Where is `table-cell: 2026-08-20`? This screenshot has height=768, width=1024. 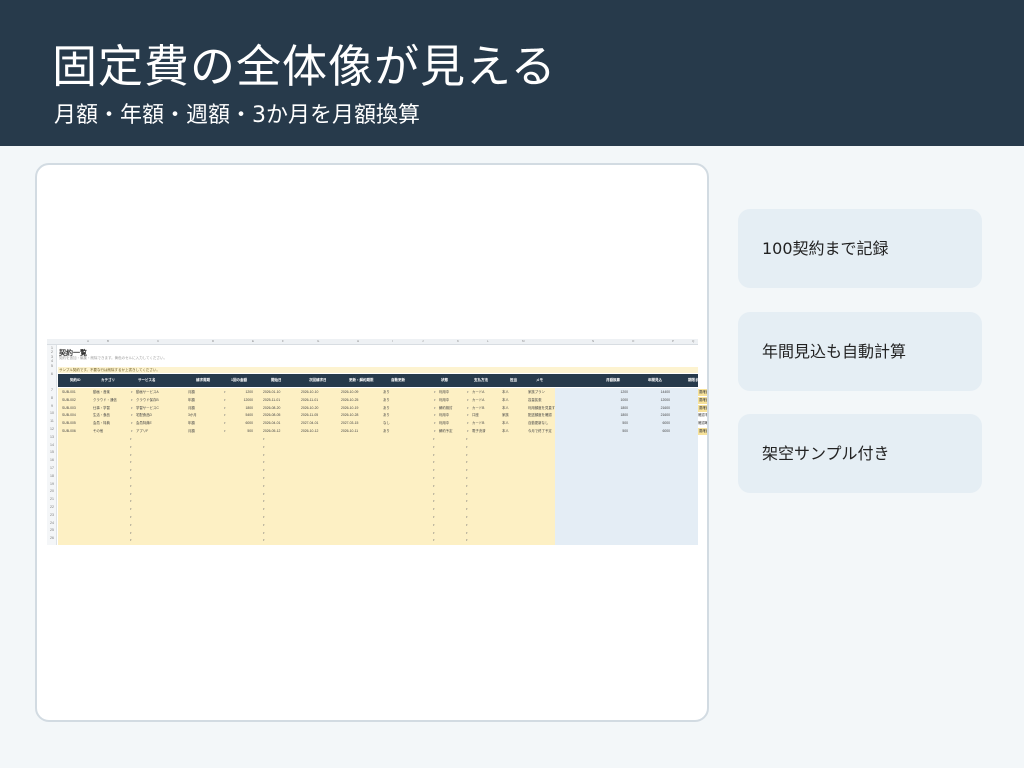 table-cell: 2026-08-20 is located at coordinates (271, 408).